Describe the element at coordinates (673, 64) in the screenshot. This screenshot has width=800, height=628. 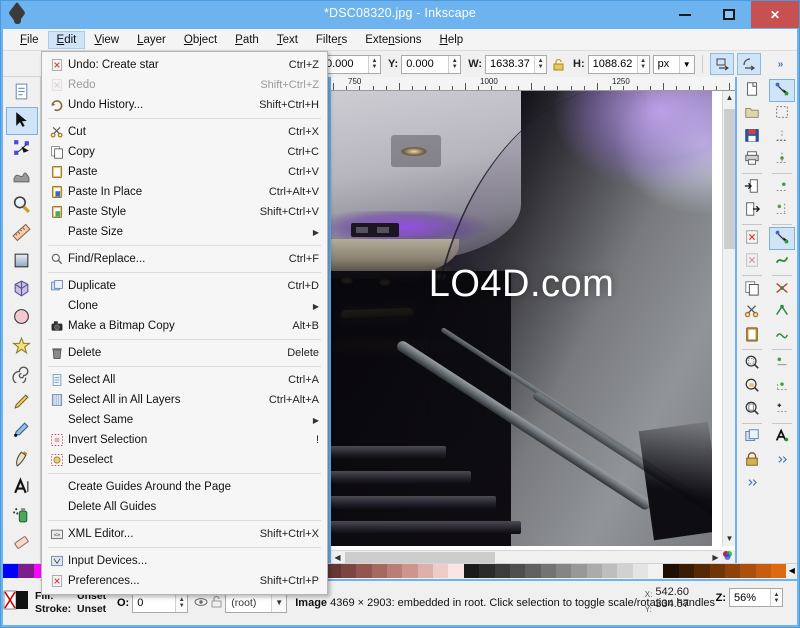
I see `unit-select: px ▼` at that location.